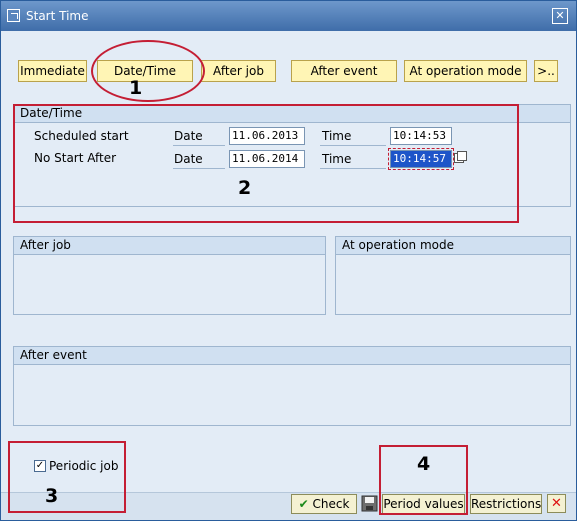 The width and height of the screenshot is (577, 521). I want to click on annotation-number-4: 4, so click(424, 464).